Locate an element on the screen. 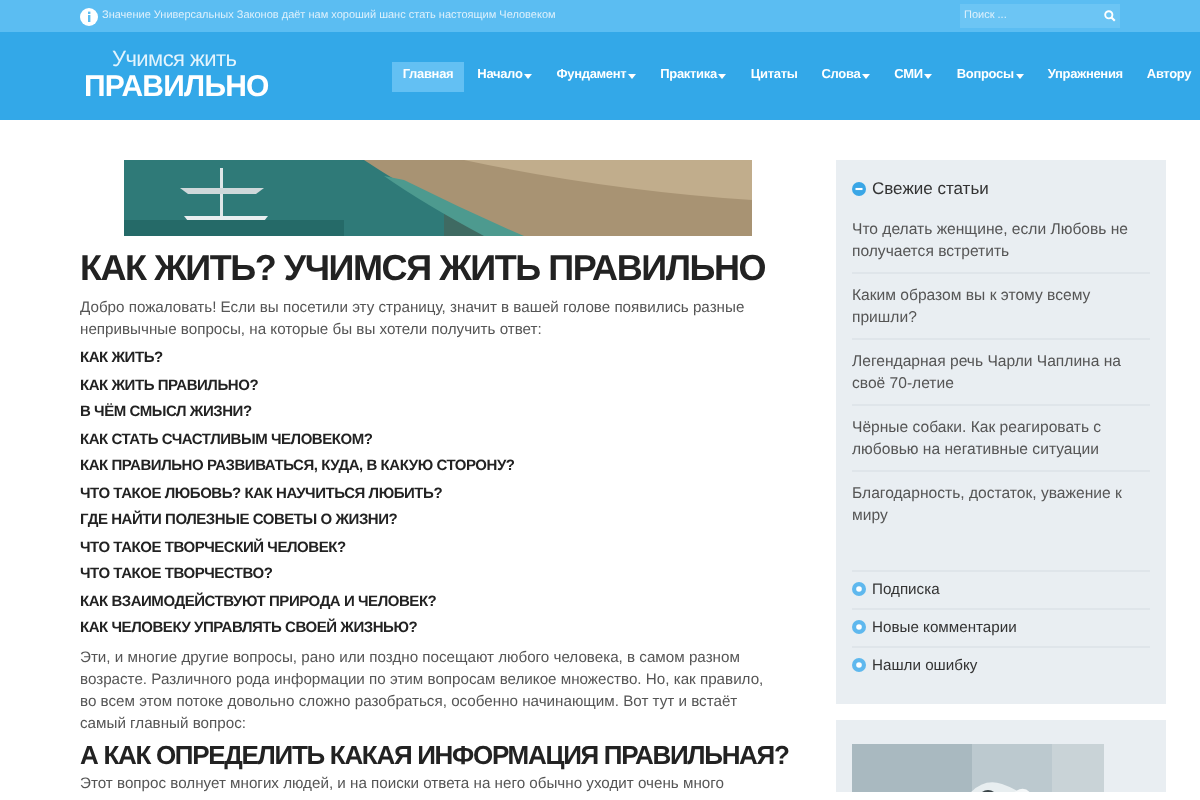 This screenshot has height=800, width=1200. page-title: КАК ЖИТЬ? УЧИМСЯ ЖИТЬ ПРАВИЛЬНО is located at coordinates (424, 269).